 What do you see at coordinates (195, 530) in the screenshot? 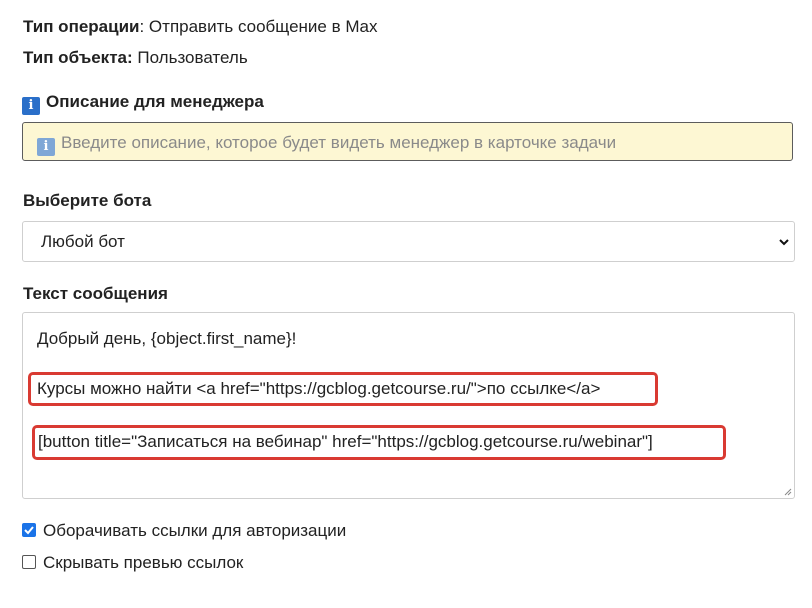
I see `wrap-links-label: Оборачивать ссылки для авторизации` at bounding box center [195, 530].